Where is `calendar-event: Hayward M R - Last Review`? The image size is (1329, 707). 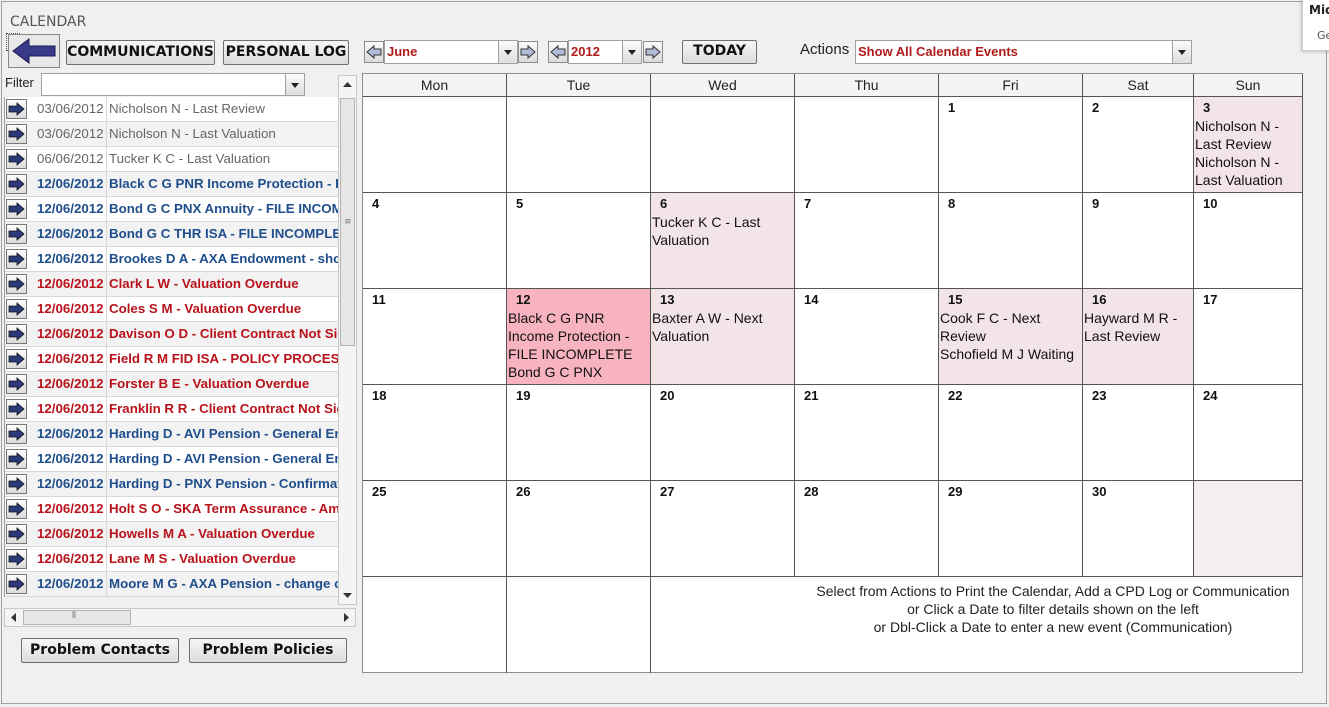 calendar-event: Hayward M R - Last Review is located at coordinates (1137, 327).